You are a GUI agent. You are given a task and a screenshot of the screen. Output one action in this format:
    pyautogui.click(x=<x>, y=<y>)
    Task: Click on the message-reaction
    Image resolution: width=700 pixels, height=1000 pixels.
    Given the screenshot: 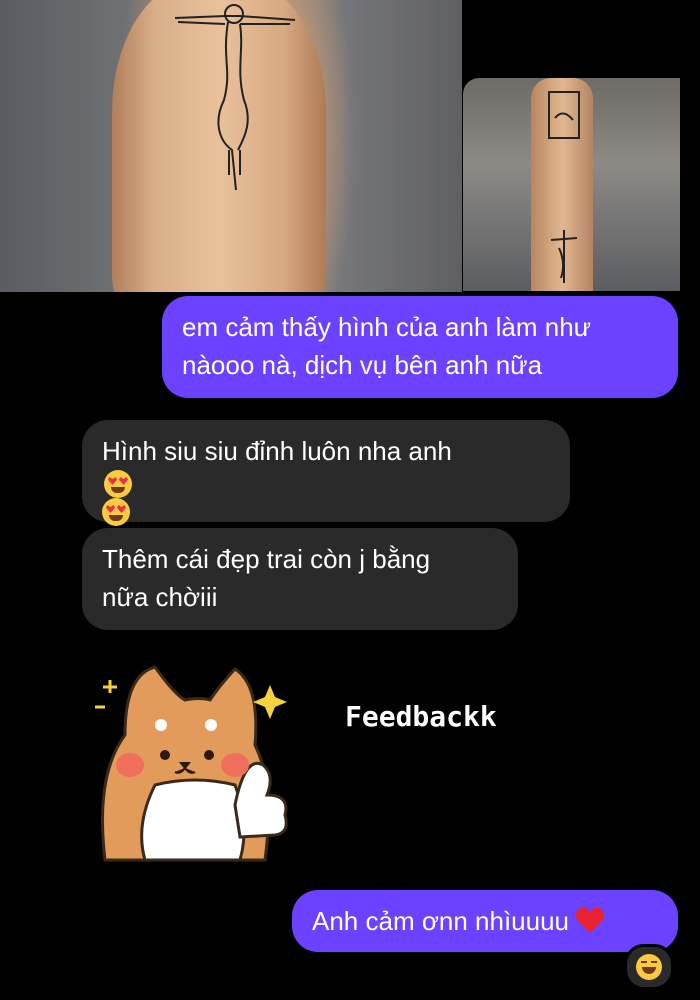 What is the action you would take?
    pyautogui.click(x=649, y=967)
    